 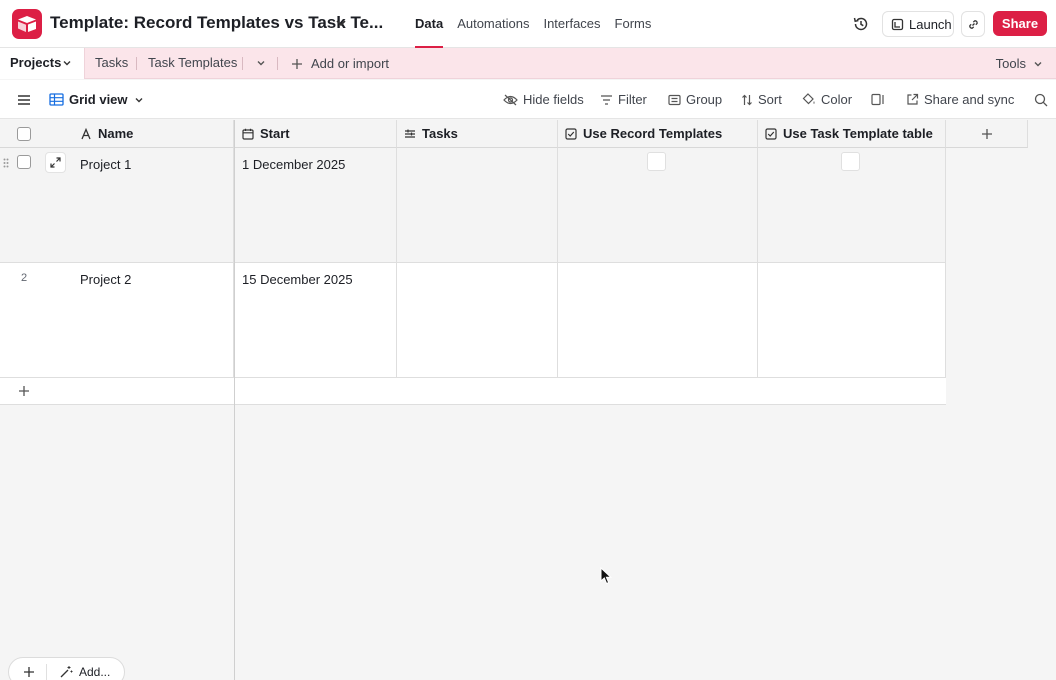 What do you see at coordinates (350, 63) in the screenshot?
I see `add-or-import-label: Add or import` at bounding box center [350, 63].